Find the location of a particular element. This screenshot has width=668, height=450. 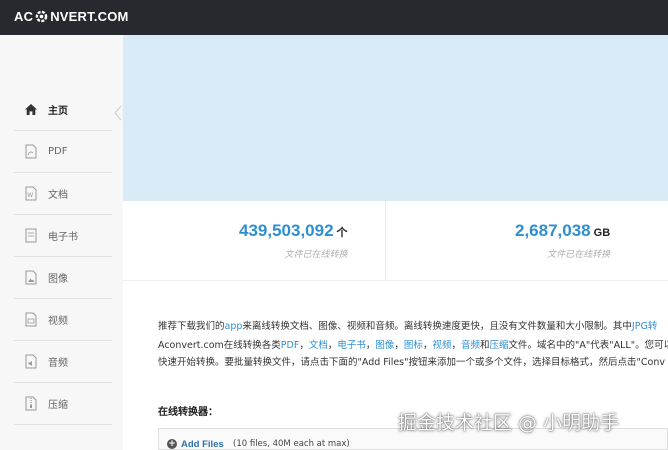

sidebar-item-label: 主页 is located at coordinates (58, 111).